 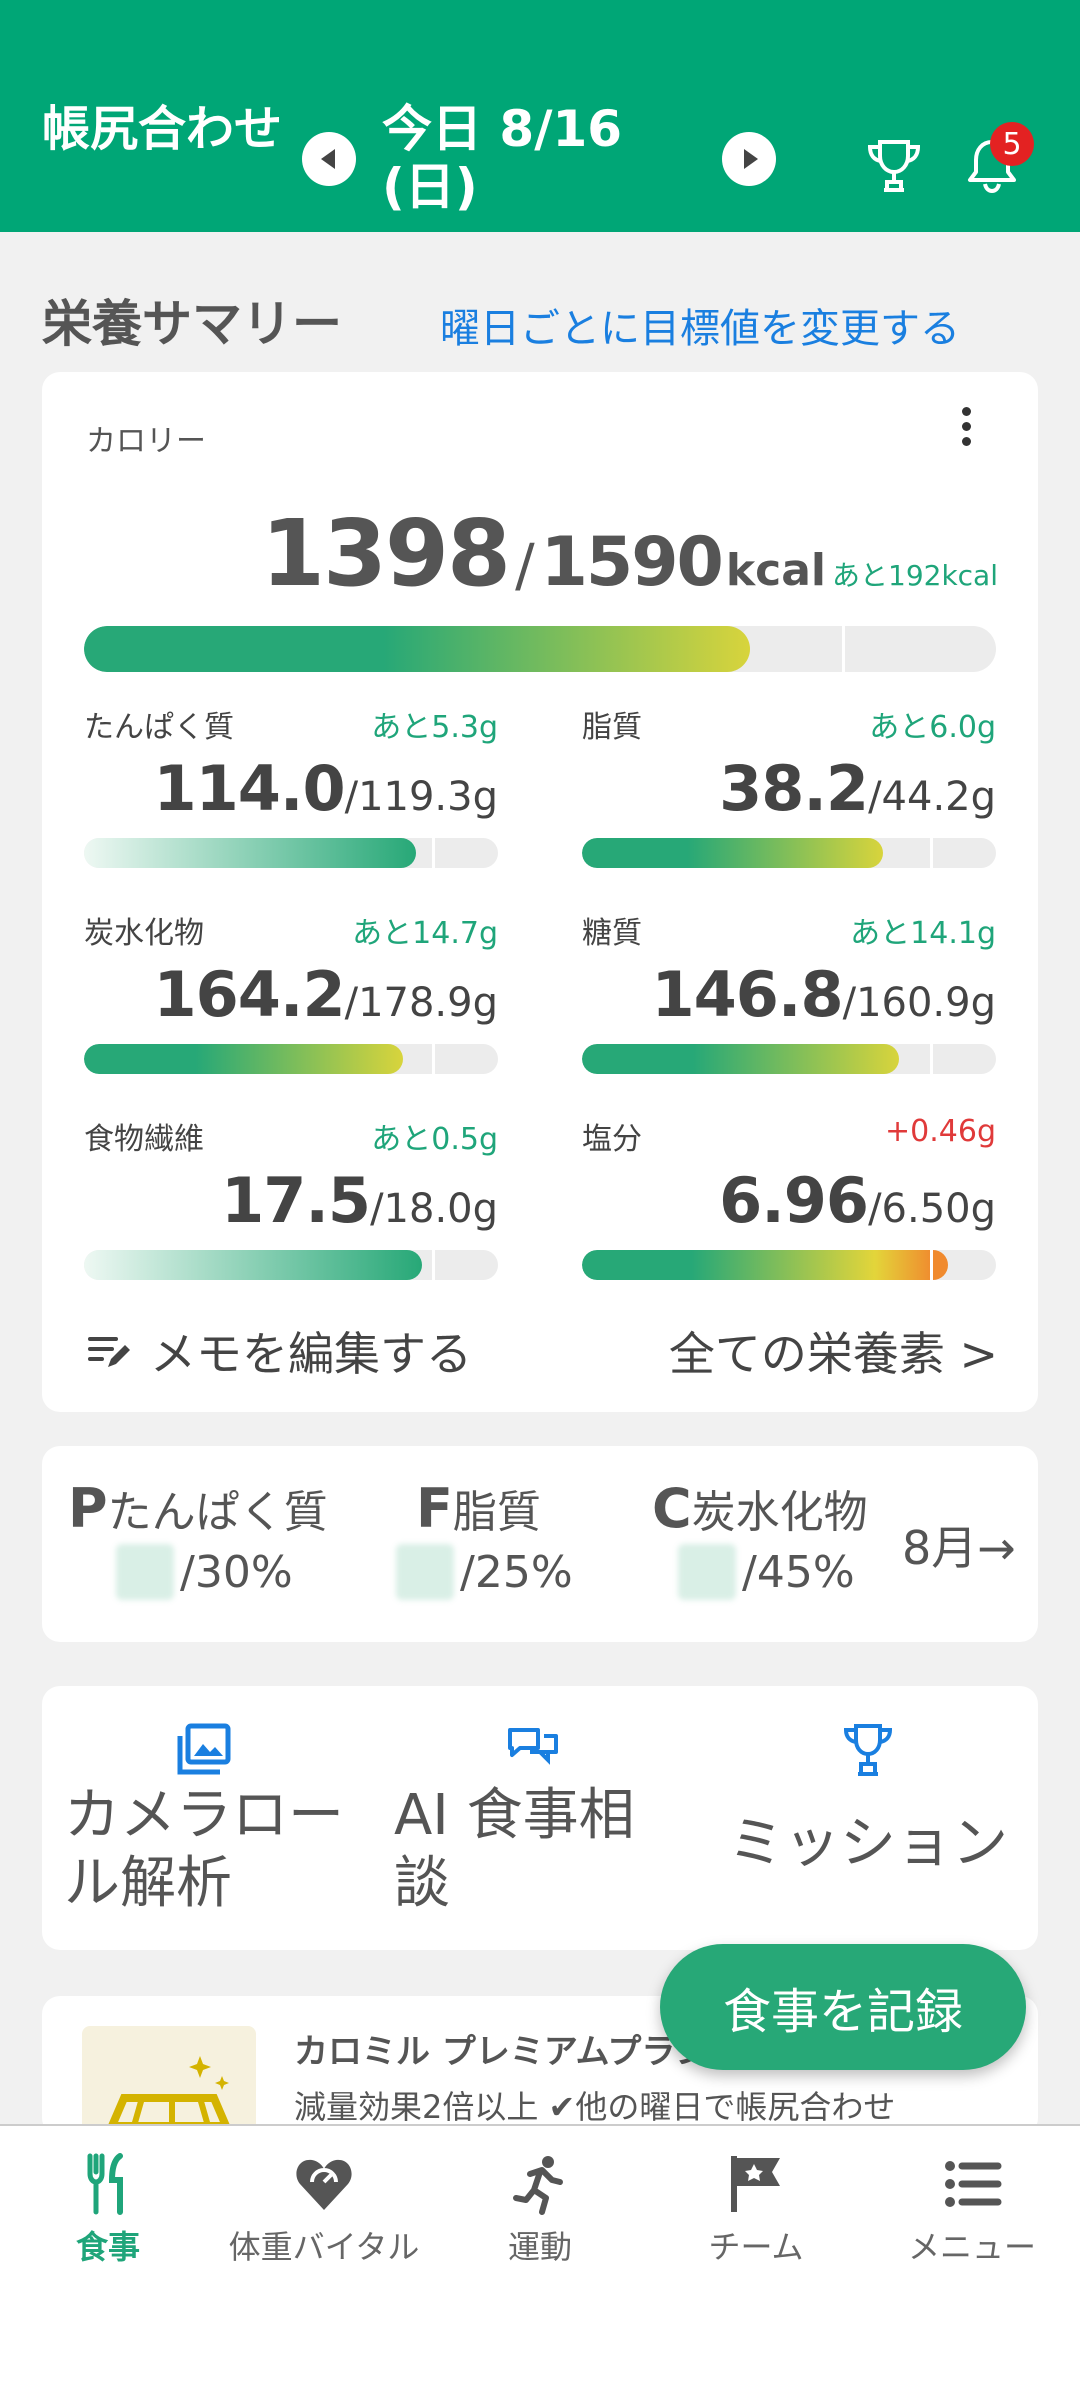 I want to click on edit-note-icon, so click(x=109, y=1352).